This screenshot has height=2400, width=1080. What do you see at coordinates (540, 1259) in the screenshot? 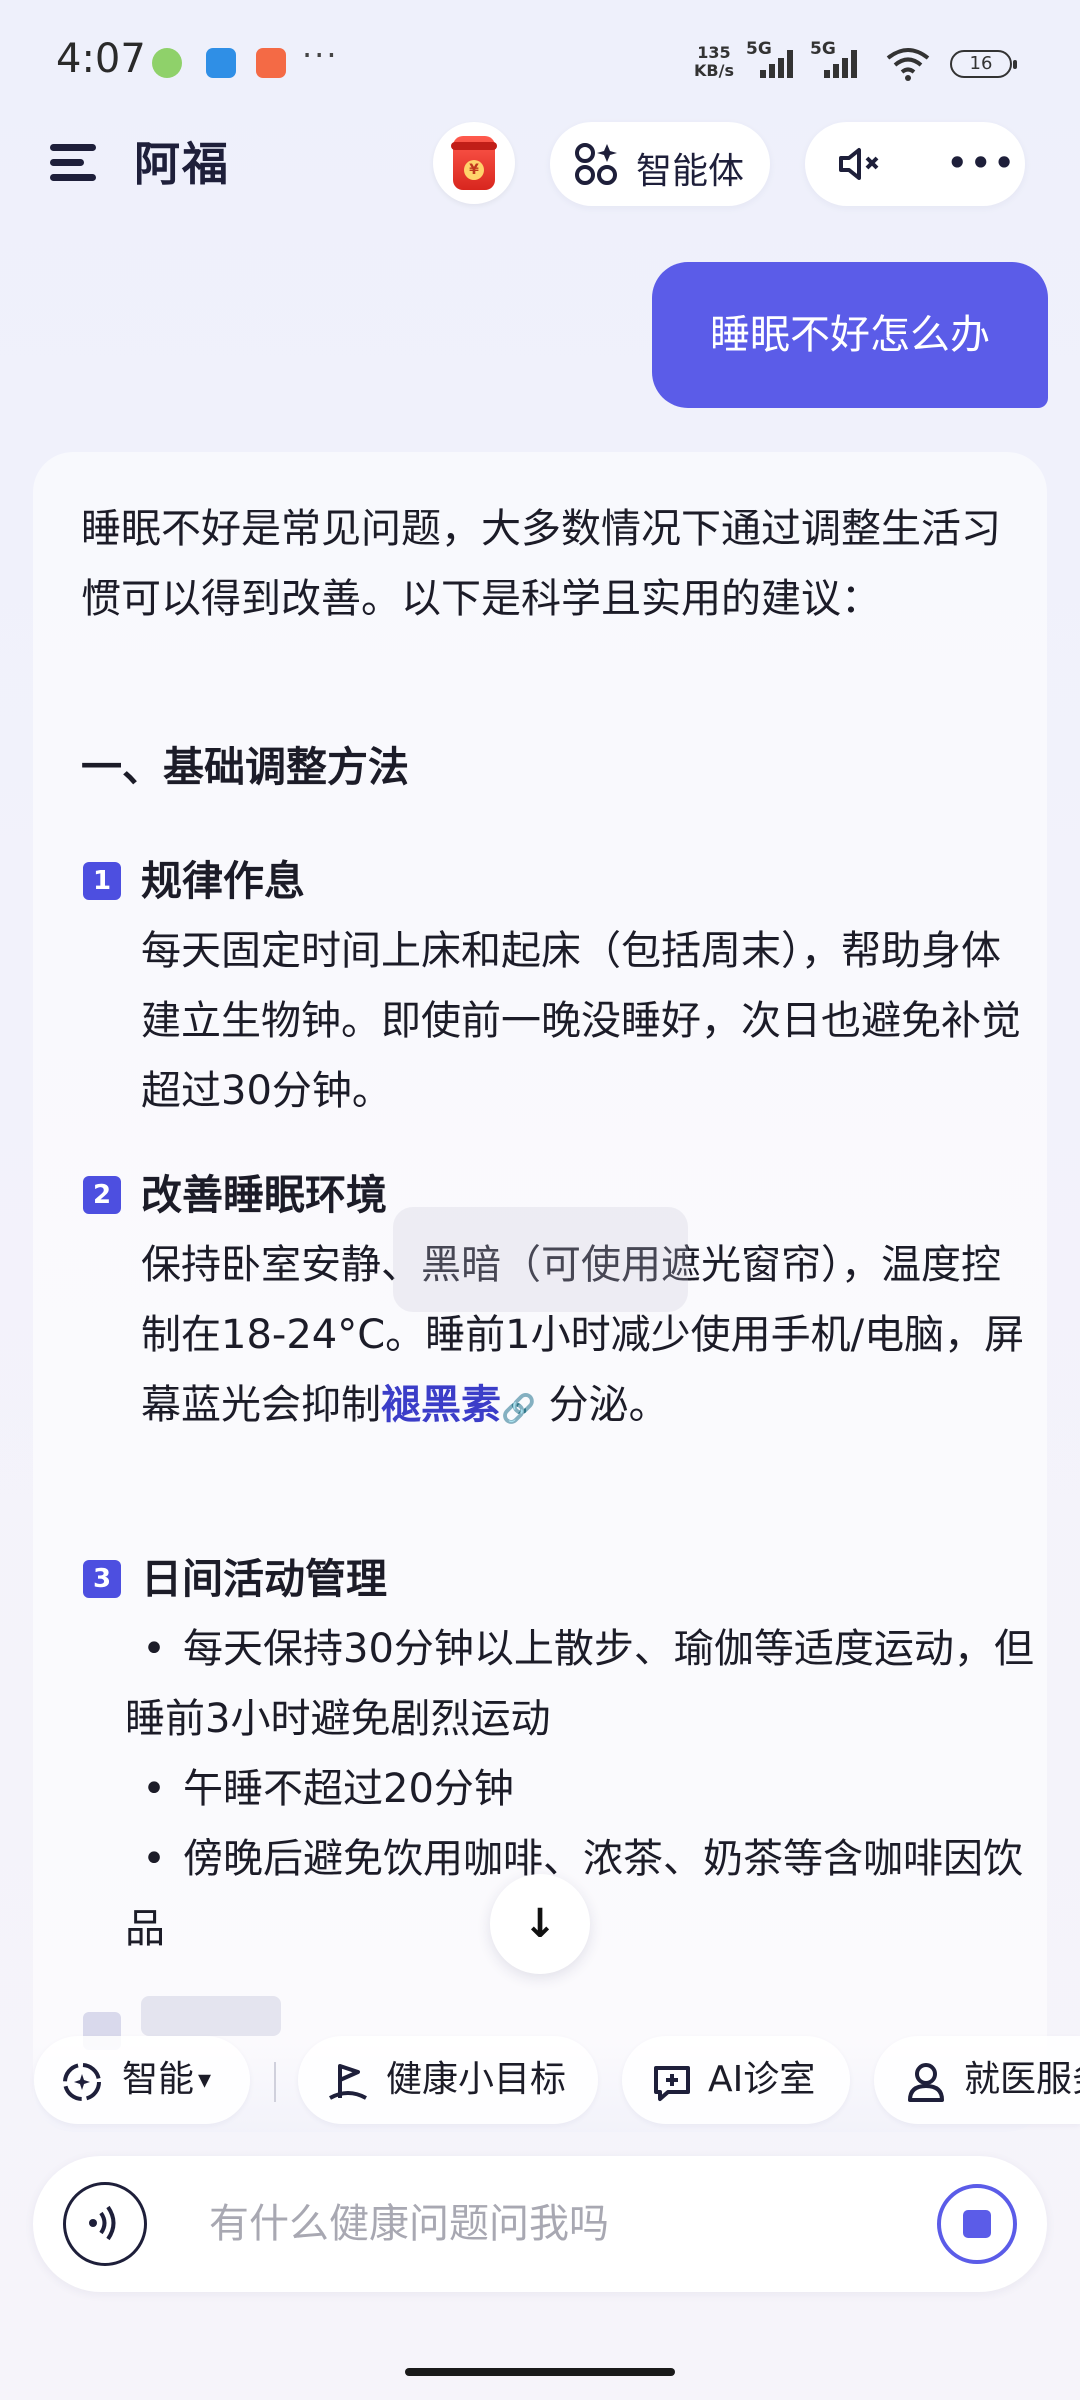
I see `highlight-overlay` at bounding box center [540, 1259].